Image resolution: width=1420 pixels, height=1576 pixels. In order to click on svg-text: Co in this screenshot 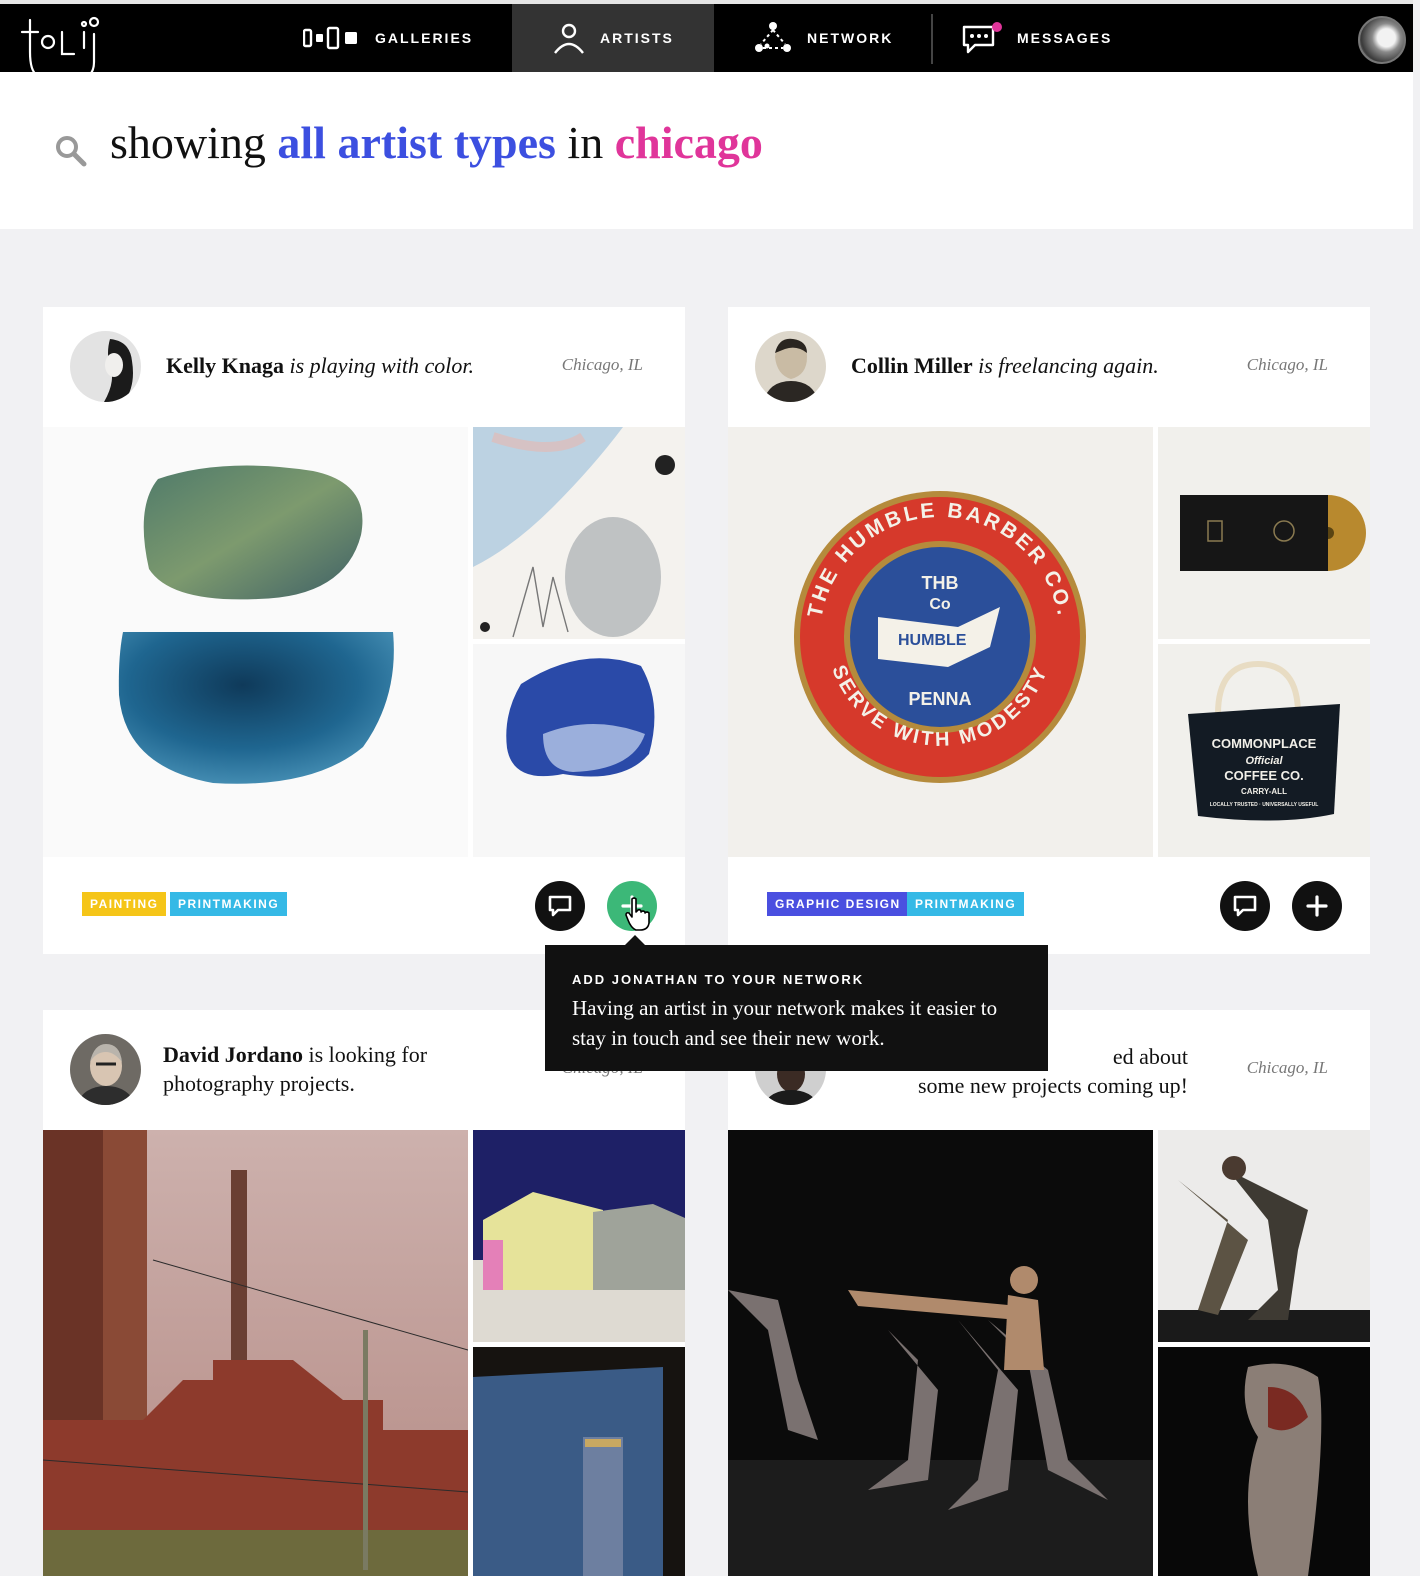, I will do `click(940, 604)`.